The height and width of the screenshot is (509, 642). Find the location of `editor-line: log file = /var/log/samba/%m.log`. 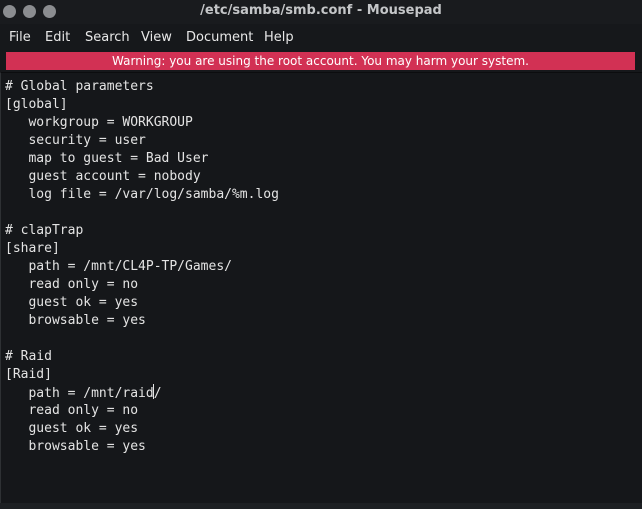

editor-line: log file = /var/log/samba/%m.log is located at coordinates (141, 195).